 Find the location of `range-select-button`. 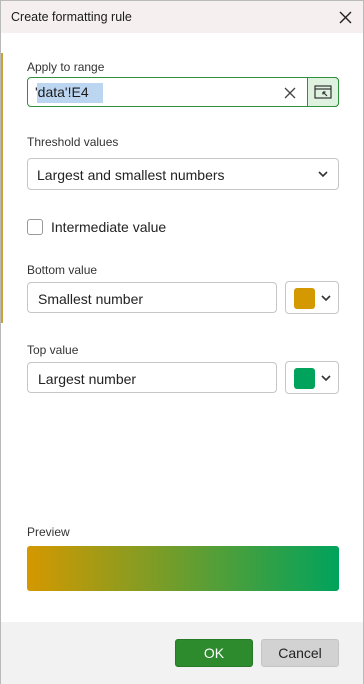

range-select-button is located at coordinates (323, 92).